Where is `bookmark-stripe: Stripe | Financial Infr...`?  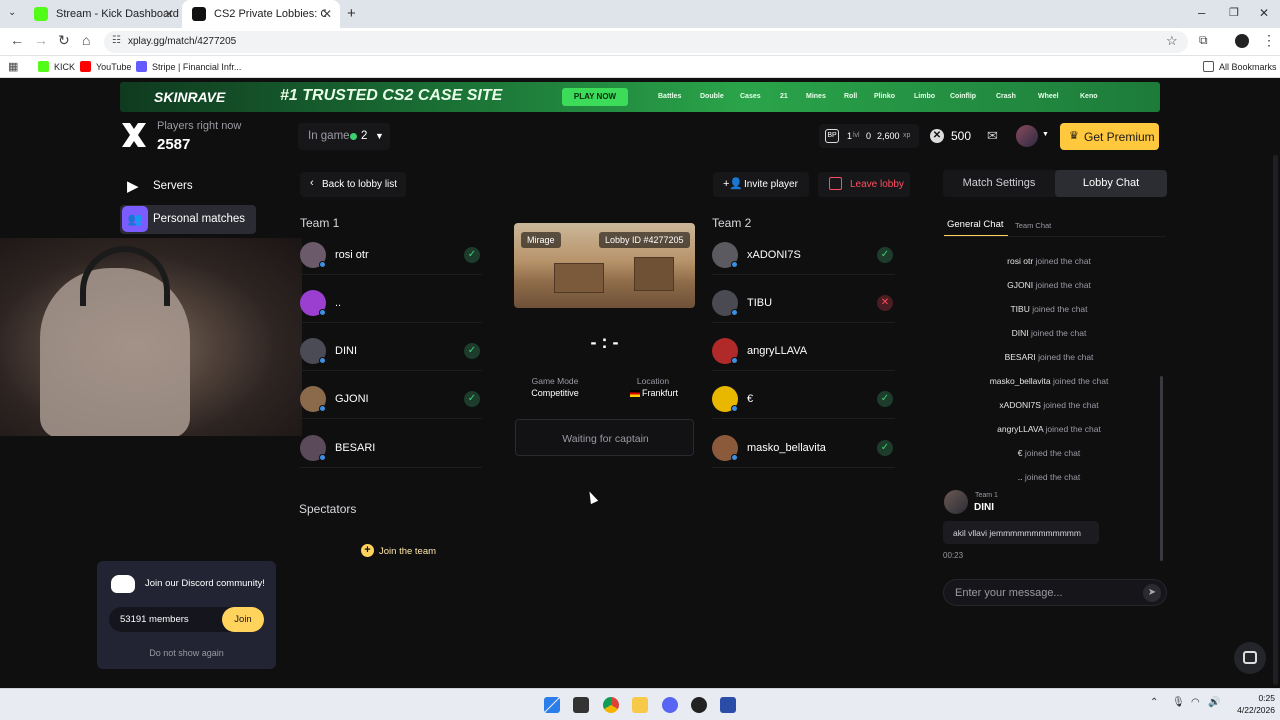
bookmark-stripe: Stripe | Financial Infr... is located at coordinates (188, 66).